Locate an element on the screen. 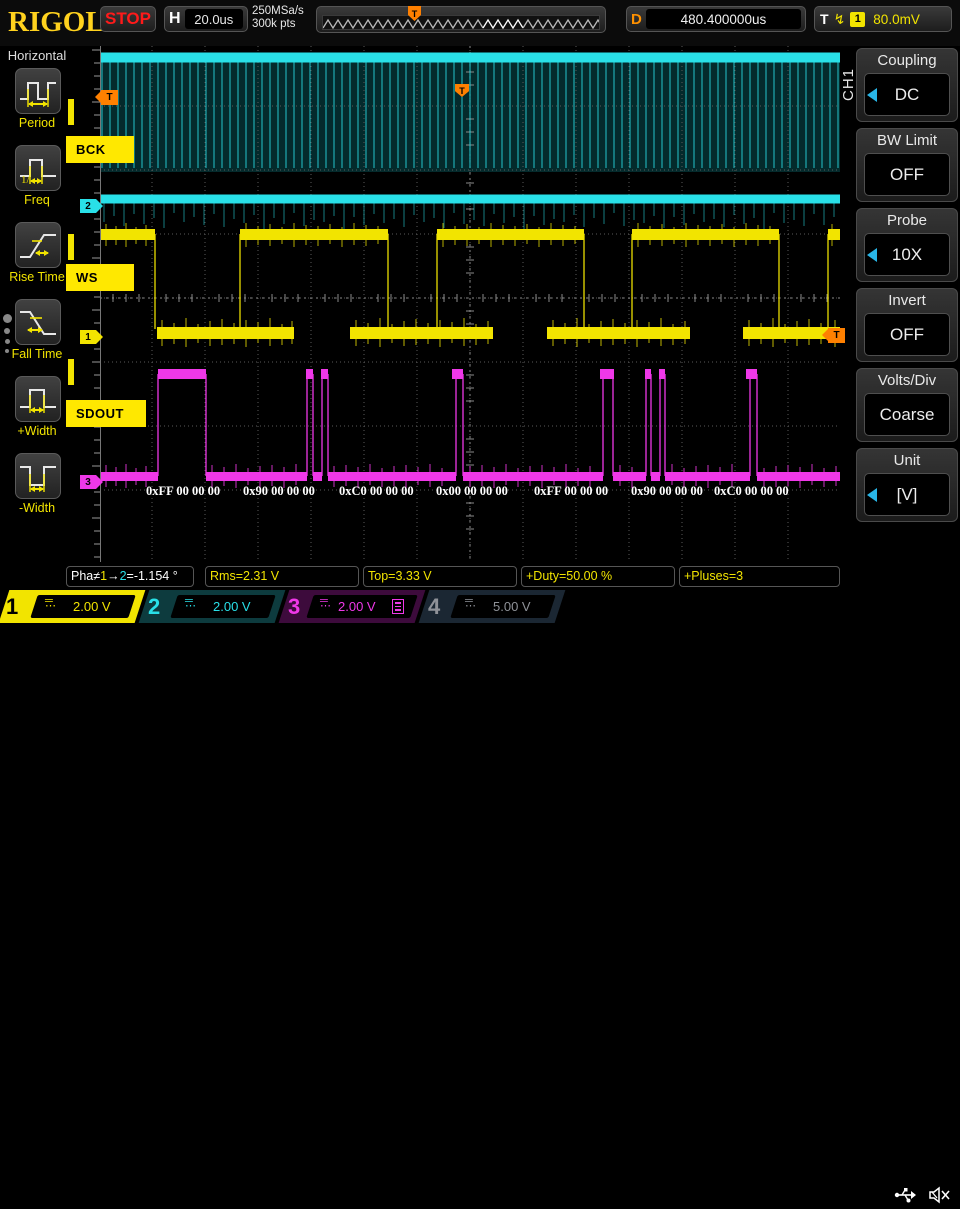  waveform-trace-ch1 is located at coordinates (498, 333).